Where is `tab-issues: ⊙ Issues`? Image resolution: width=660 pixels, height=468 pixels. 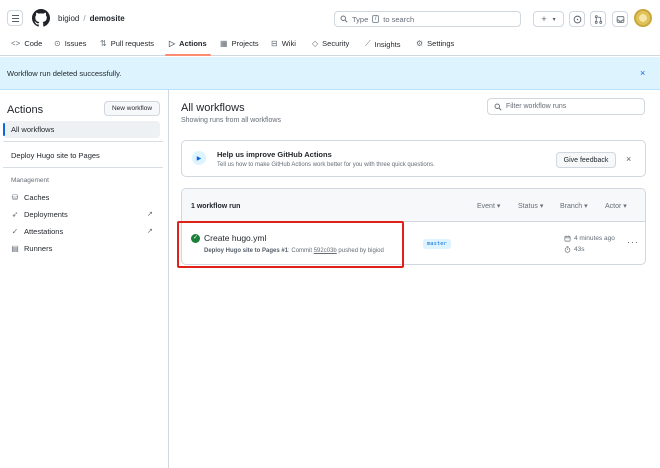
tab-issues: ⊙ Issues is located at coordinates (70, 43).